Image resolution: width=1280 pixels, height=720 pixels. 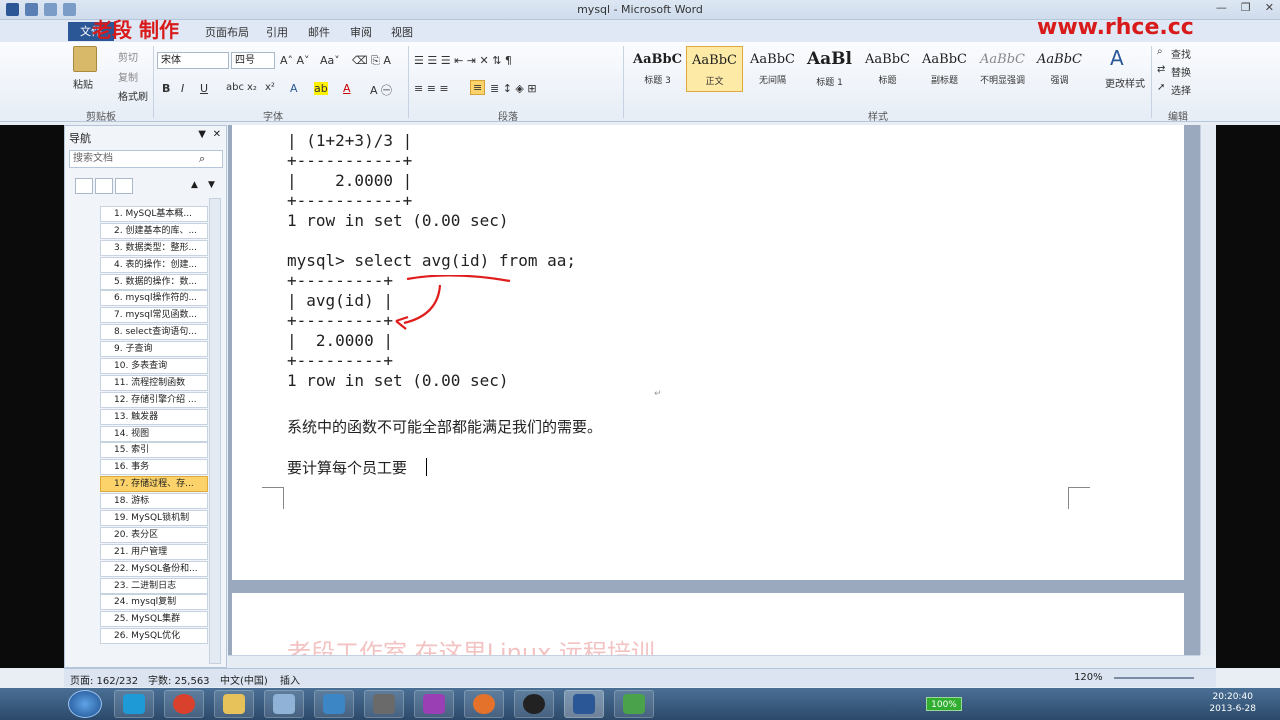 What do you see at coordinates (402, 32) in the screenshot?
I see `tab-view: 视图` at bounding box center [402, 32].